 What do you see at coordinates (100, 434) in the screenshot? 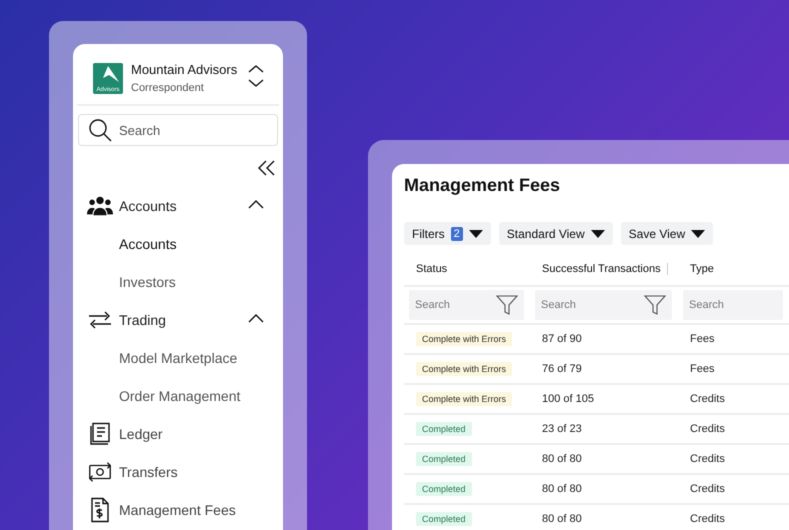
I see `book-icon` at bounding box center [100, 434].